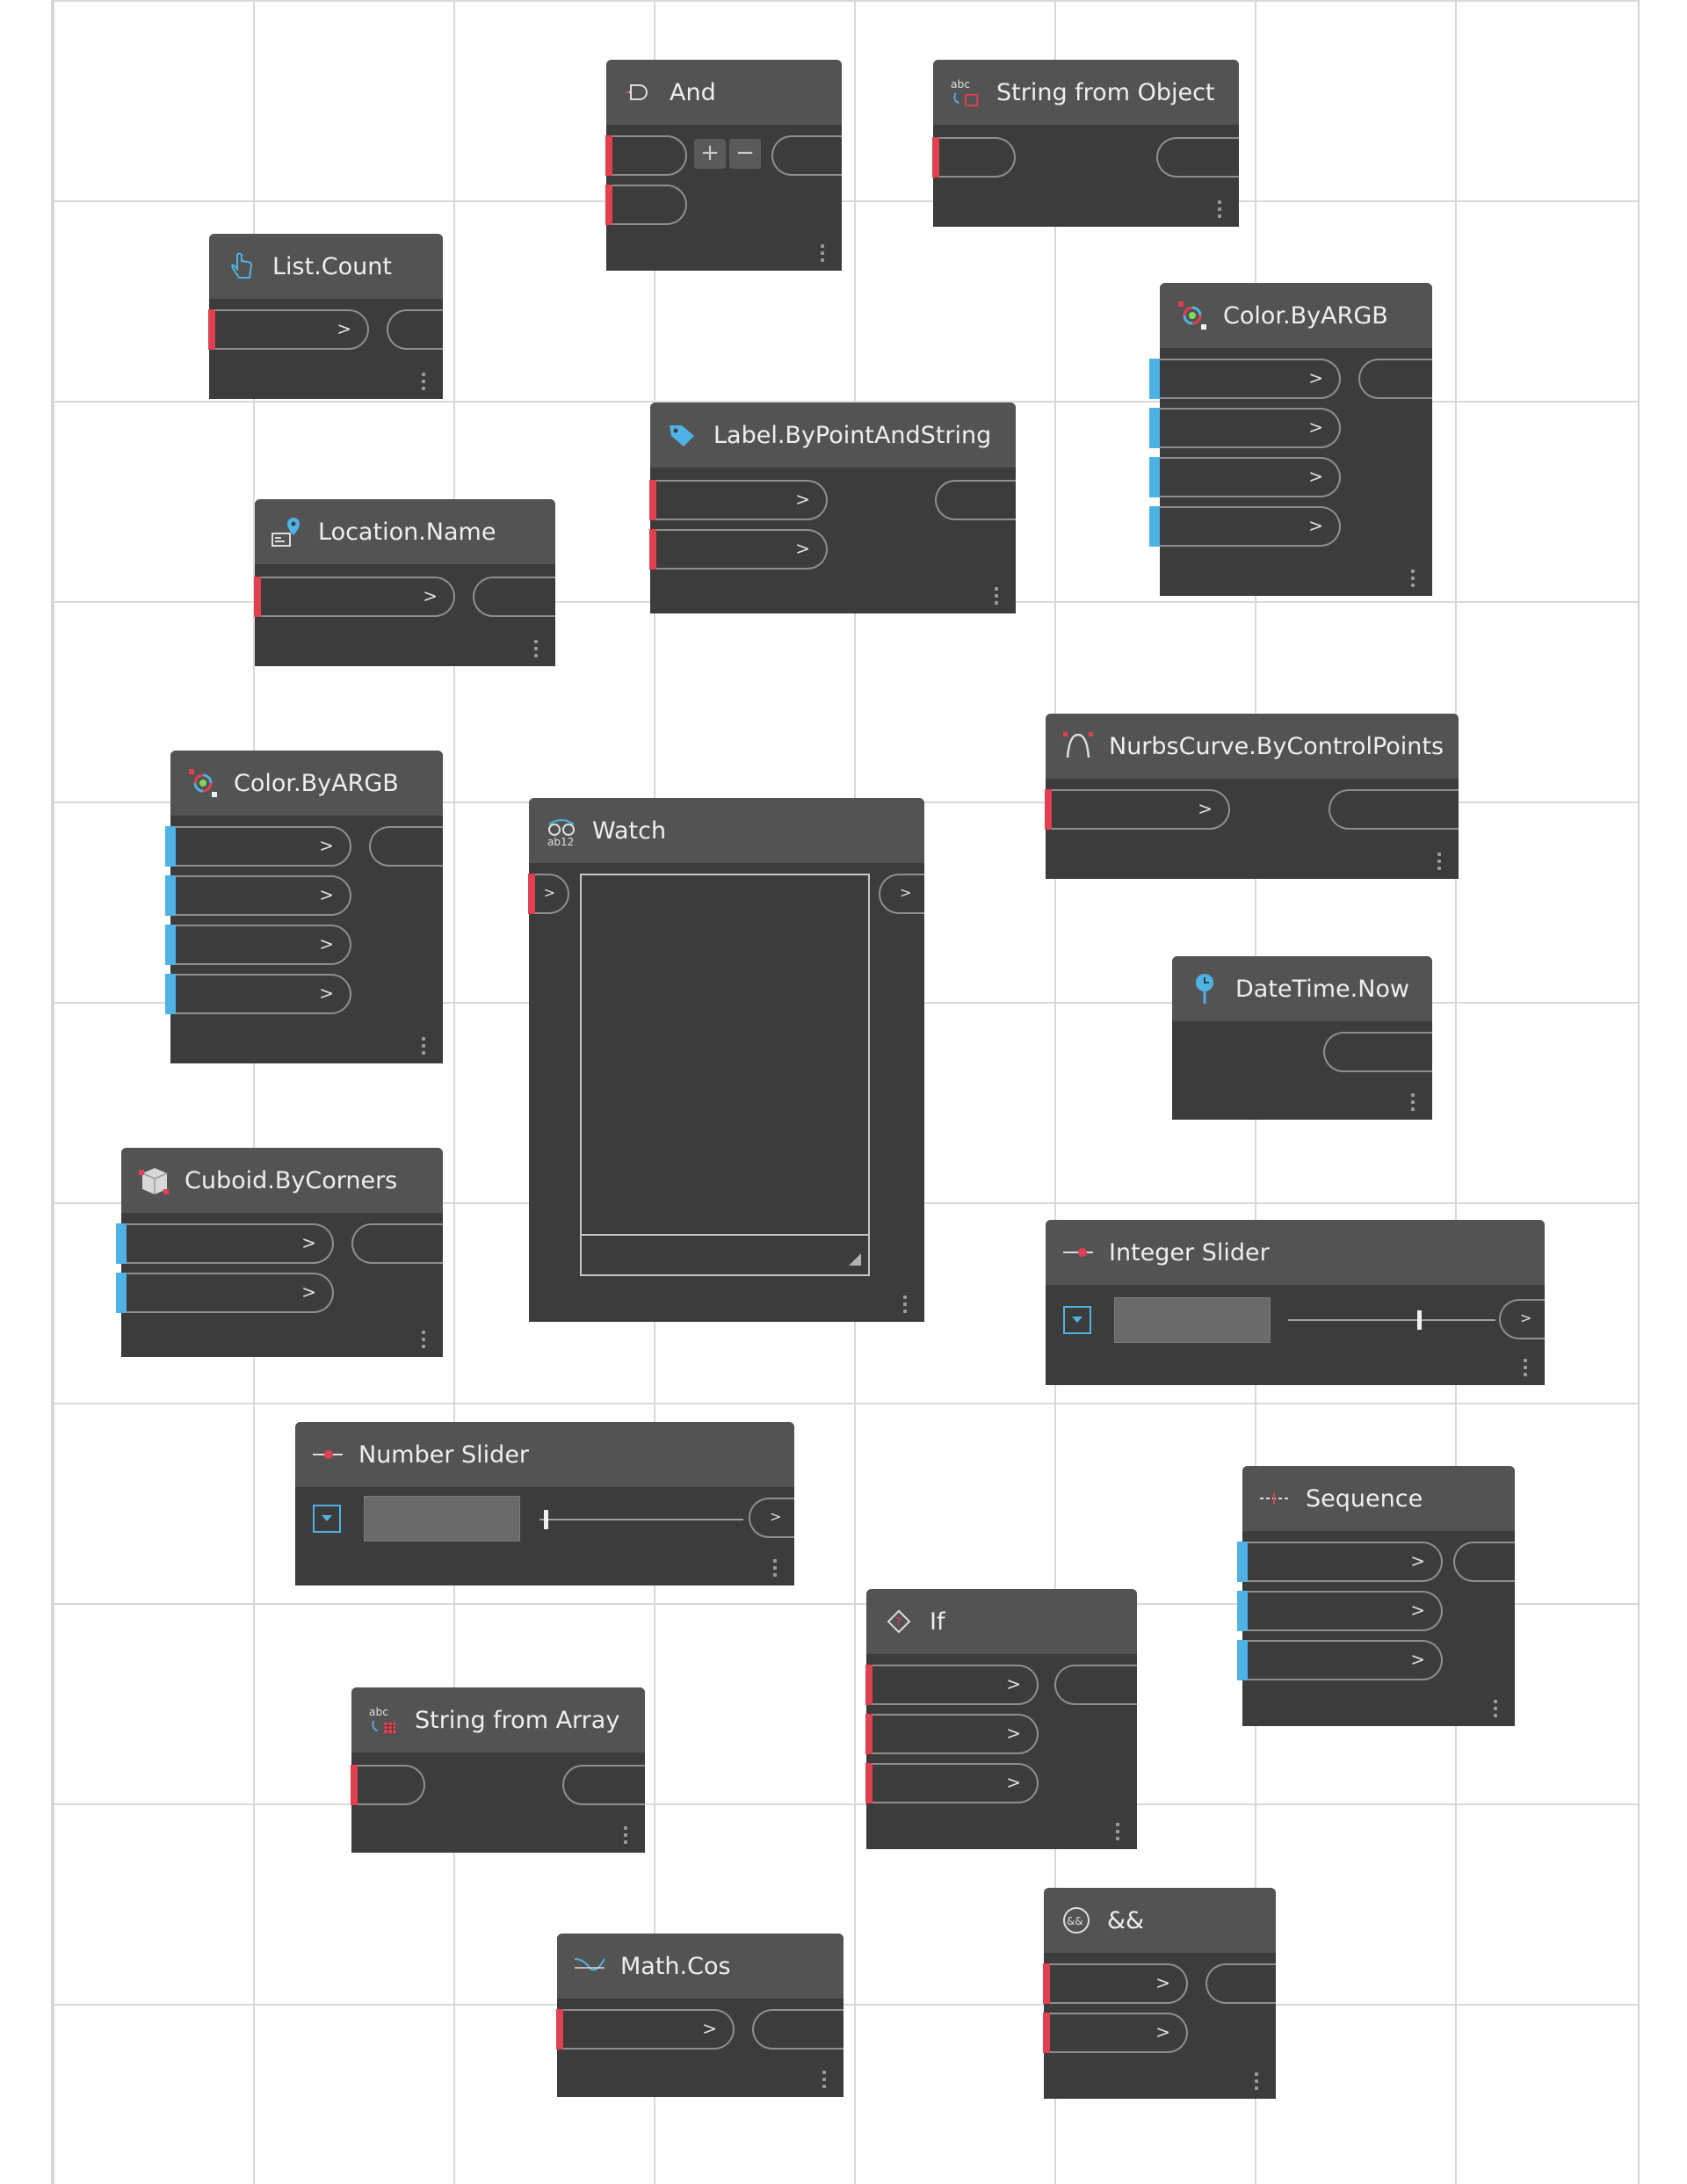 The height and width of the screenshot is (2184, 1687). What do you see at coordinates (832, 508) in the screenshot?
I see `label-bypointandstring-node: Label.ByPointAndString > >` at bounding box center [832, 508].